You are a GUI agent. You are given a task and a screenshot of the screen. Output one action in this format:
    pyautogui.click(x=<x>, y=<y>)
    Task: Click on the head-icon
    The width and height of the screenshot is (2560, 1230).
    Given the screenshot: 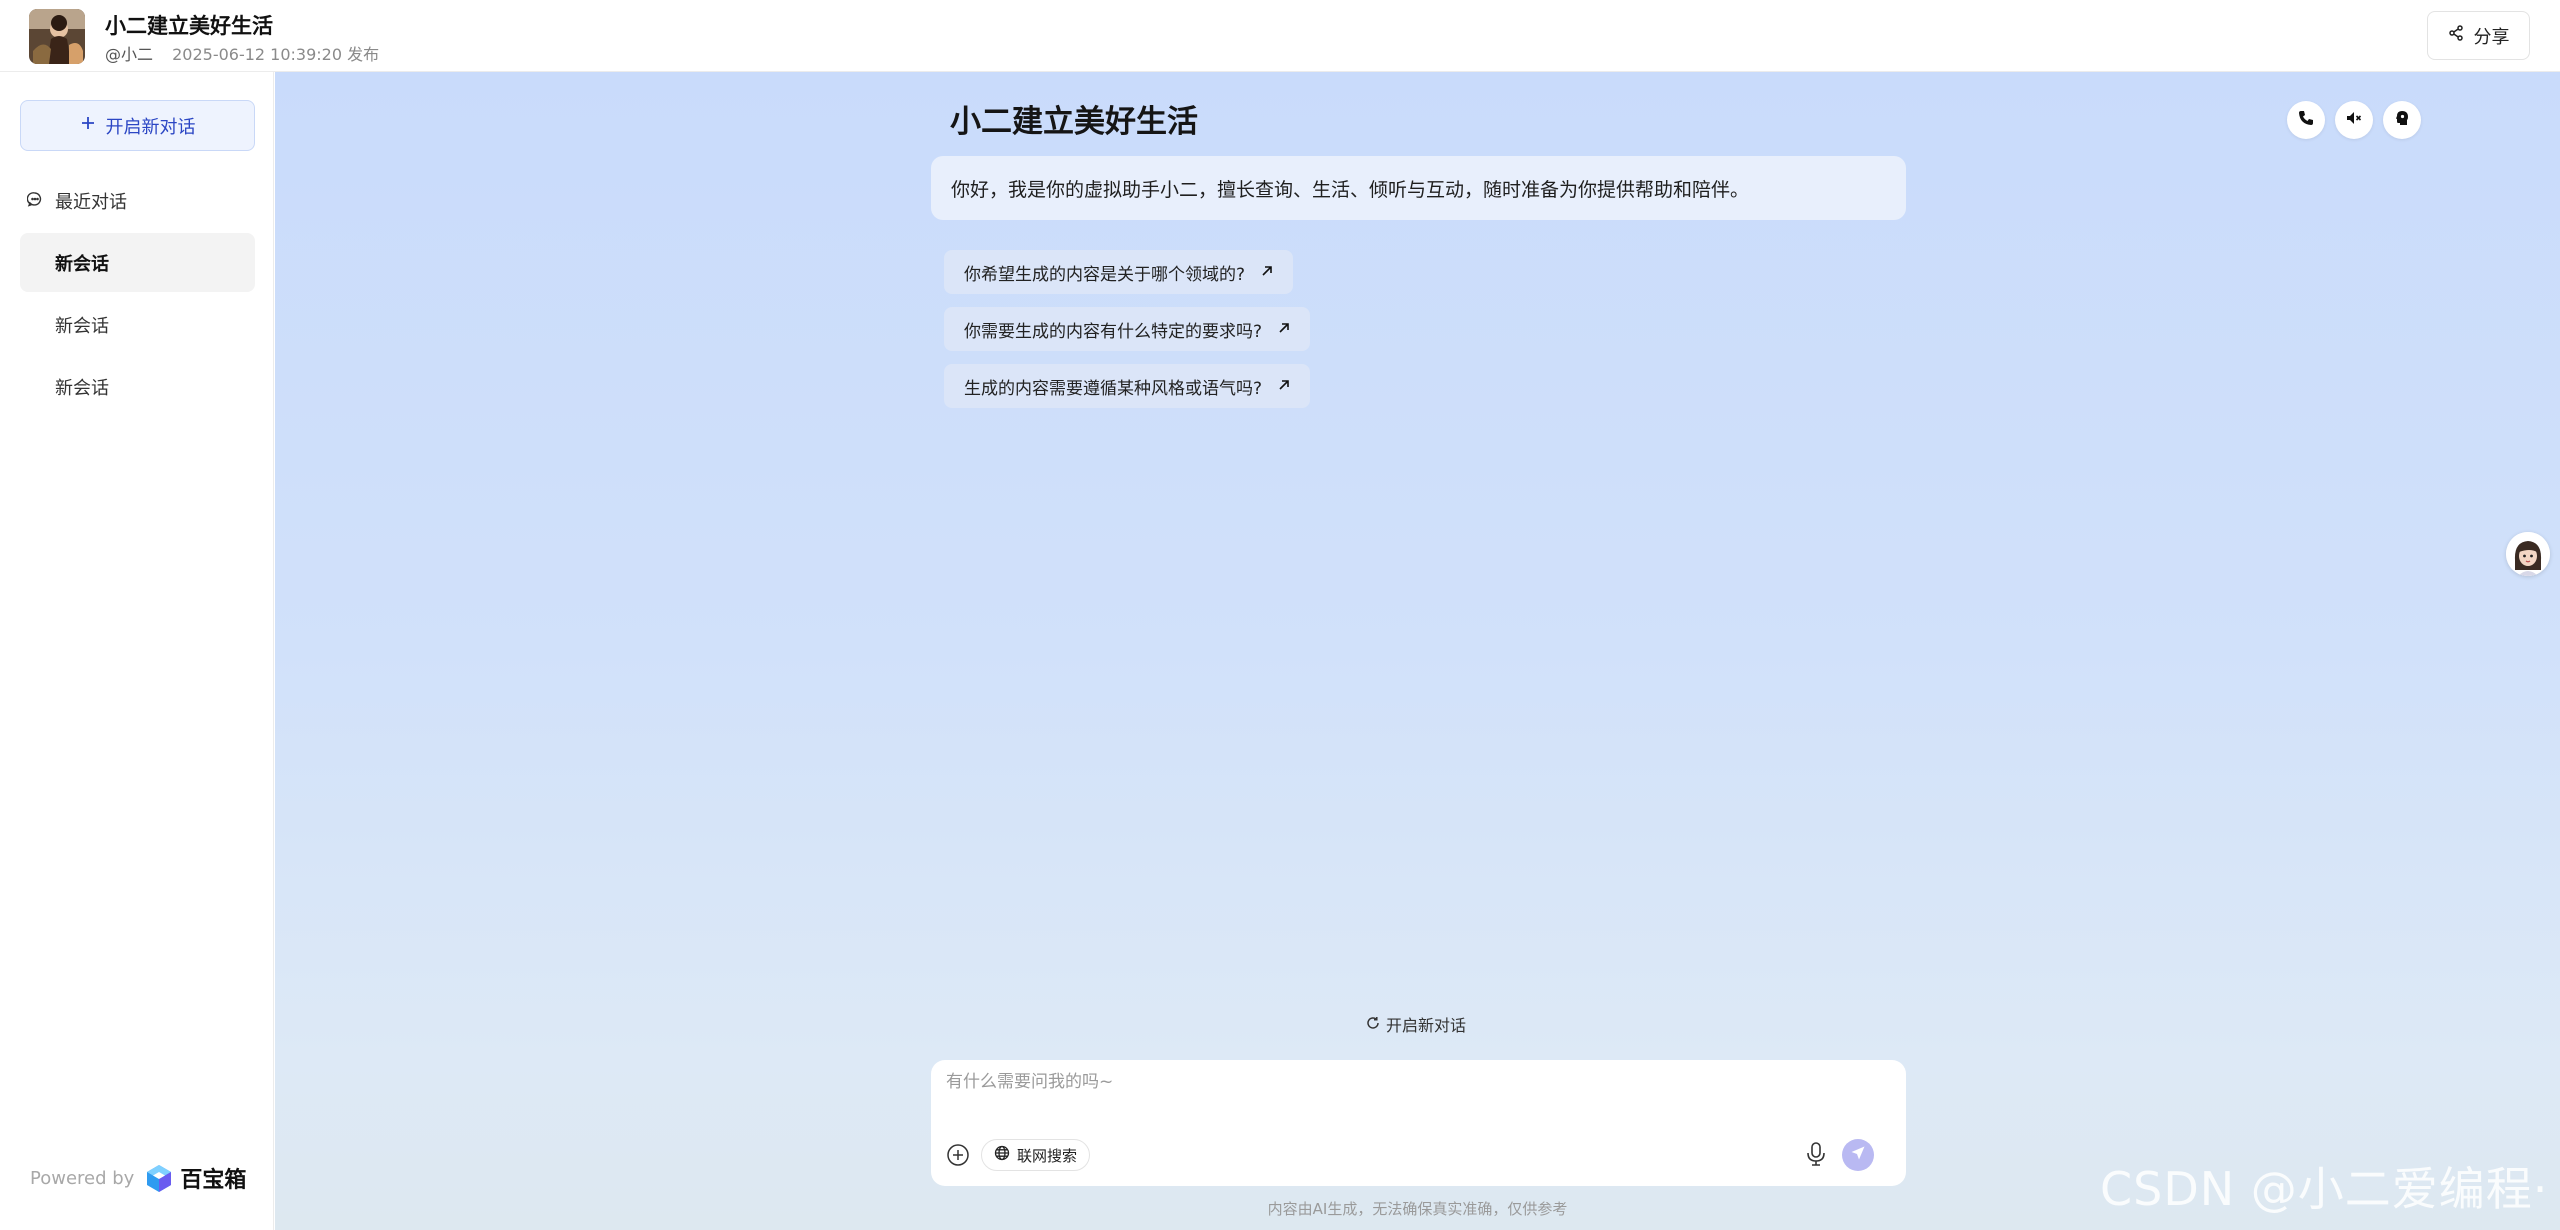 What is the action you would take?
    pyautogui.click(x=2402, y=120)
    